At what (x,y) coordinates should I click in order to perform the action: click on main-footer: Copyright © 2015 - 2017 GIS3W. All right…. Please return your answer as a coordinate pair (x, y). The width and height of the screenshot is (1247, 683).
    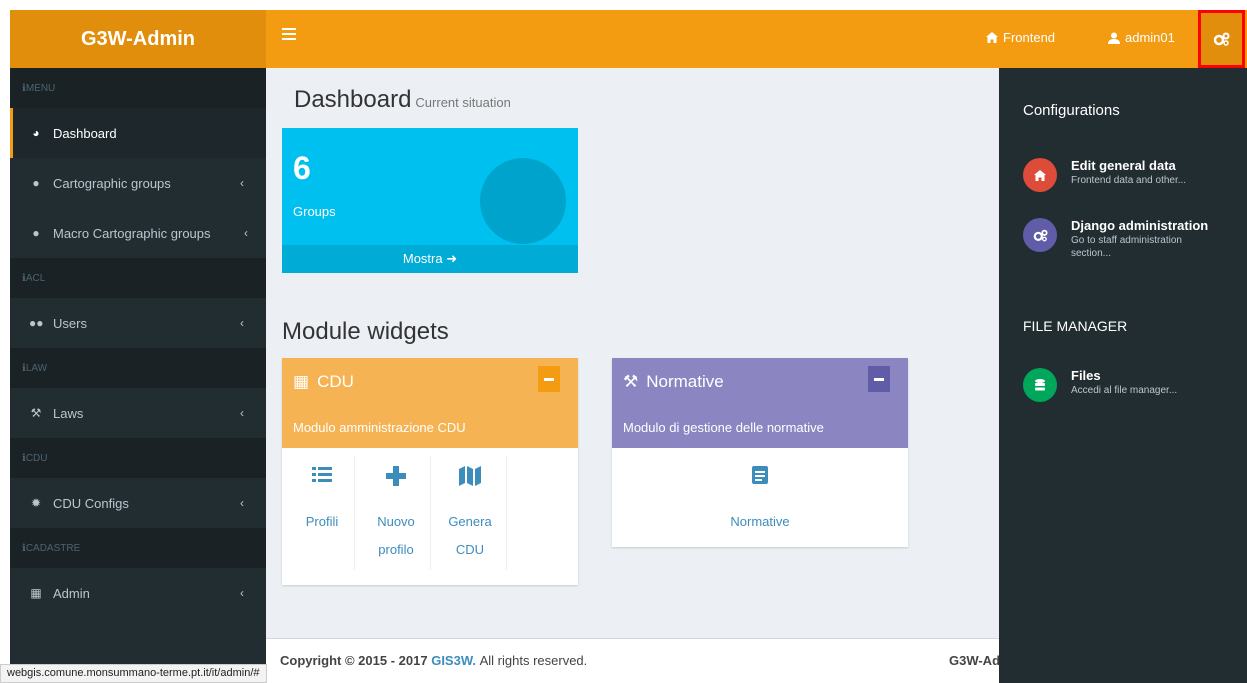
    Looking at the image, I should click on (632, 660).